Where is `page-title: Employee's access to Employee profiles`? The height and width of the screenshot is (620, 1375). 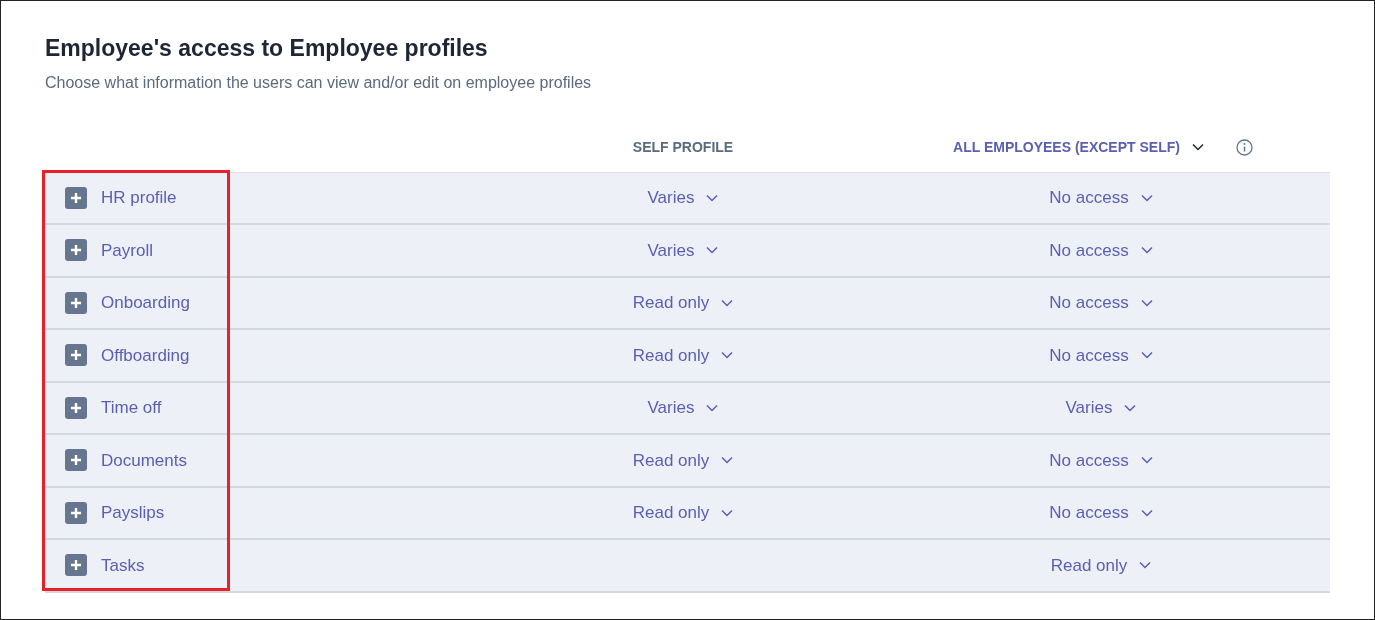
page-title: Employee's access to Employee profiles is located at coordinates (267, 49).